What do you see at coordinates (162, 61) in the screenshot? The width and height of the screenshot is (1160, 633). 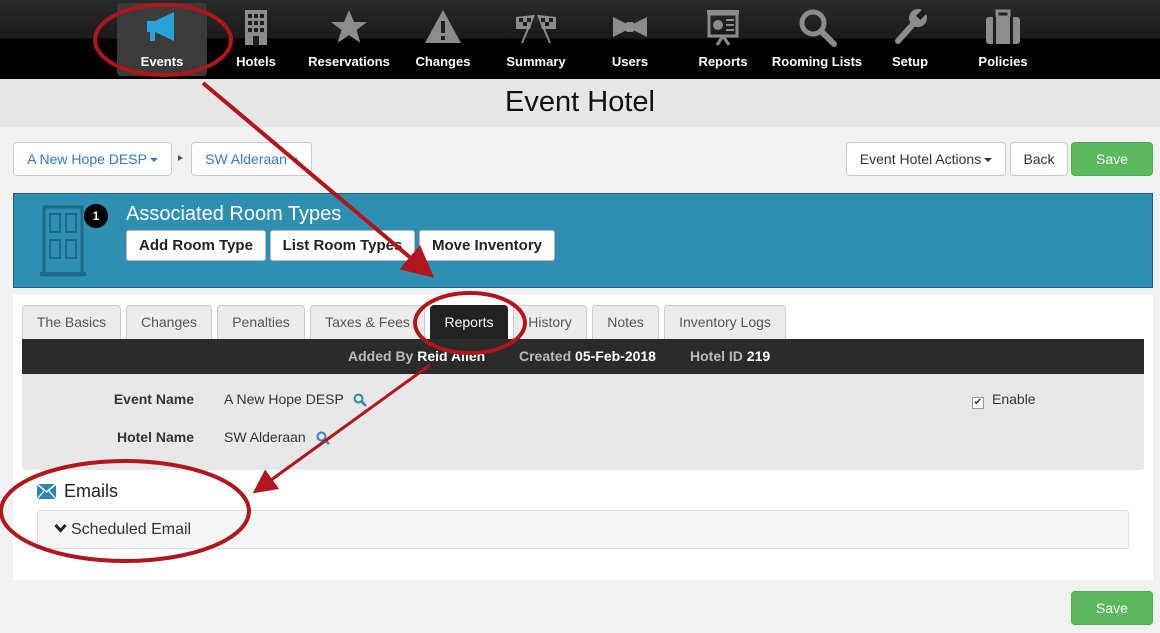 I see `nav-label-events: Events` at bounding box center [162, 61].